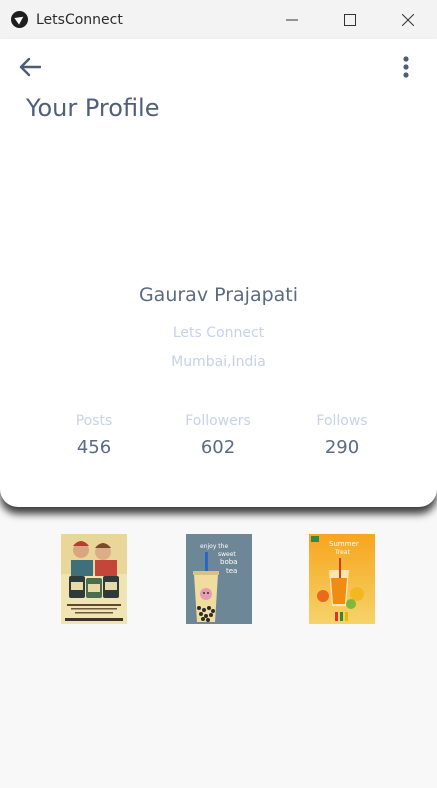  I want to click on stat-value: 602, so click(218, 447).